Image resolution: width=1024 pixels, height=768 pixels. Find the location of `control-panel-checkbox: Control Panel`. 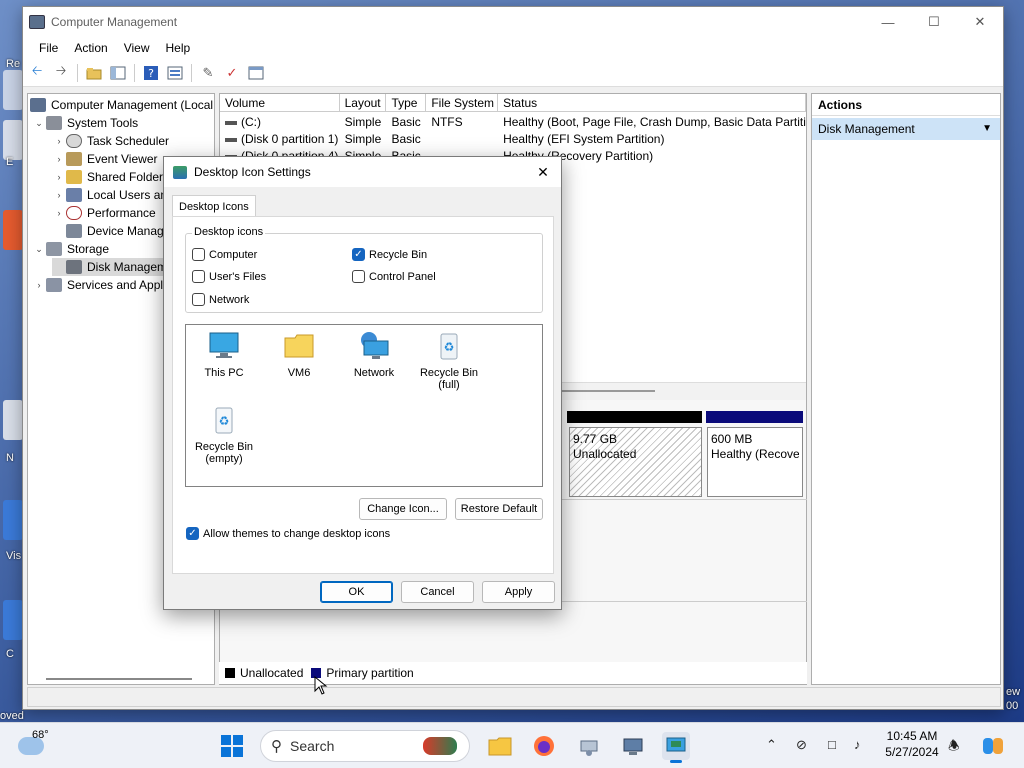

control-panel-checkbox: Control Panel is located at coordinates (394, 276).